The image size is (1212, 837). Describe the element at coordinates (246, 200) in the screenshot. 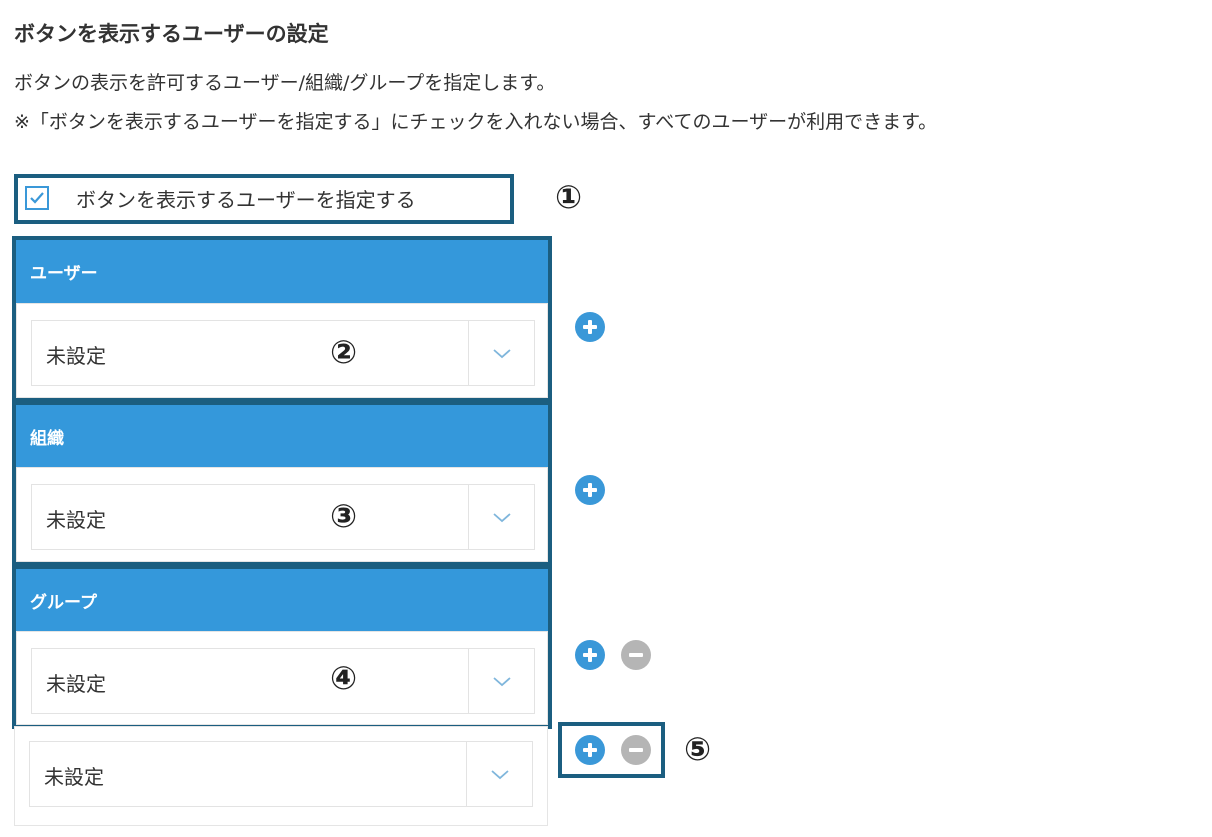

I see `specify-users-label: ボタンを表示するユーザーを指定する` at that location.